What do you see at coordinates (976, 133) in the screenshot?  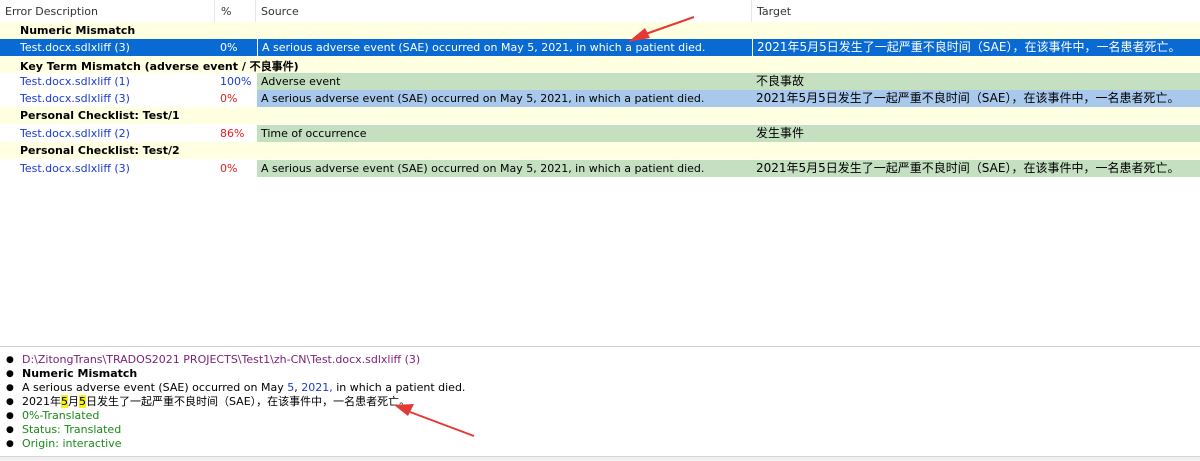 I see `target-cell: 发生事件` at bounding box center [976, 133].